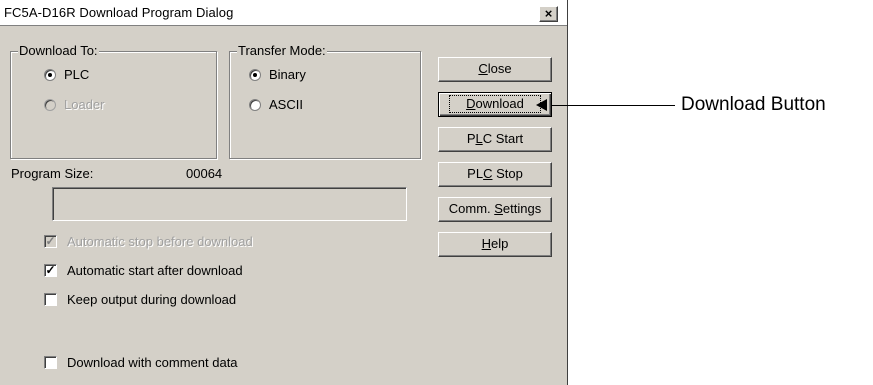 Image resolution: width=873 pixels, height=385 pixels. Describe the element at coordinates (77, 74) in the screenshot. I see `radio-plc-label: PLC` at that location.